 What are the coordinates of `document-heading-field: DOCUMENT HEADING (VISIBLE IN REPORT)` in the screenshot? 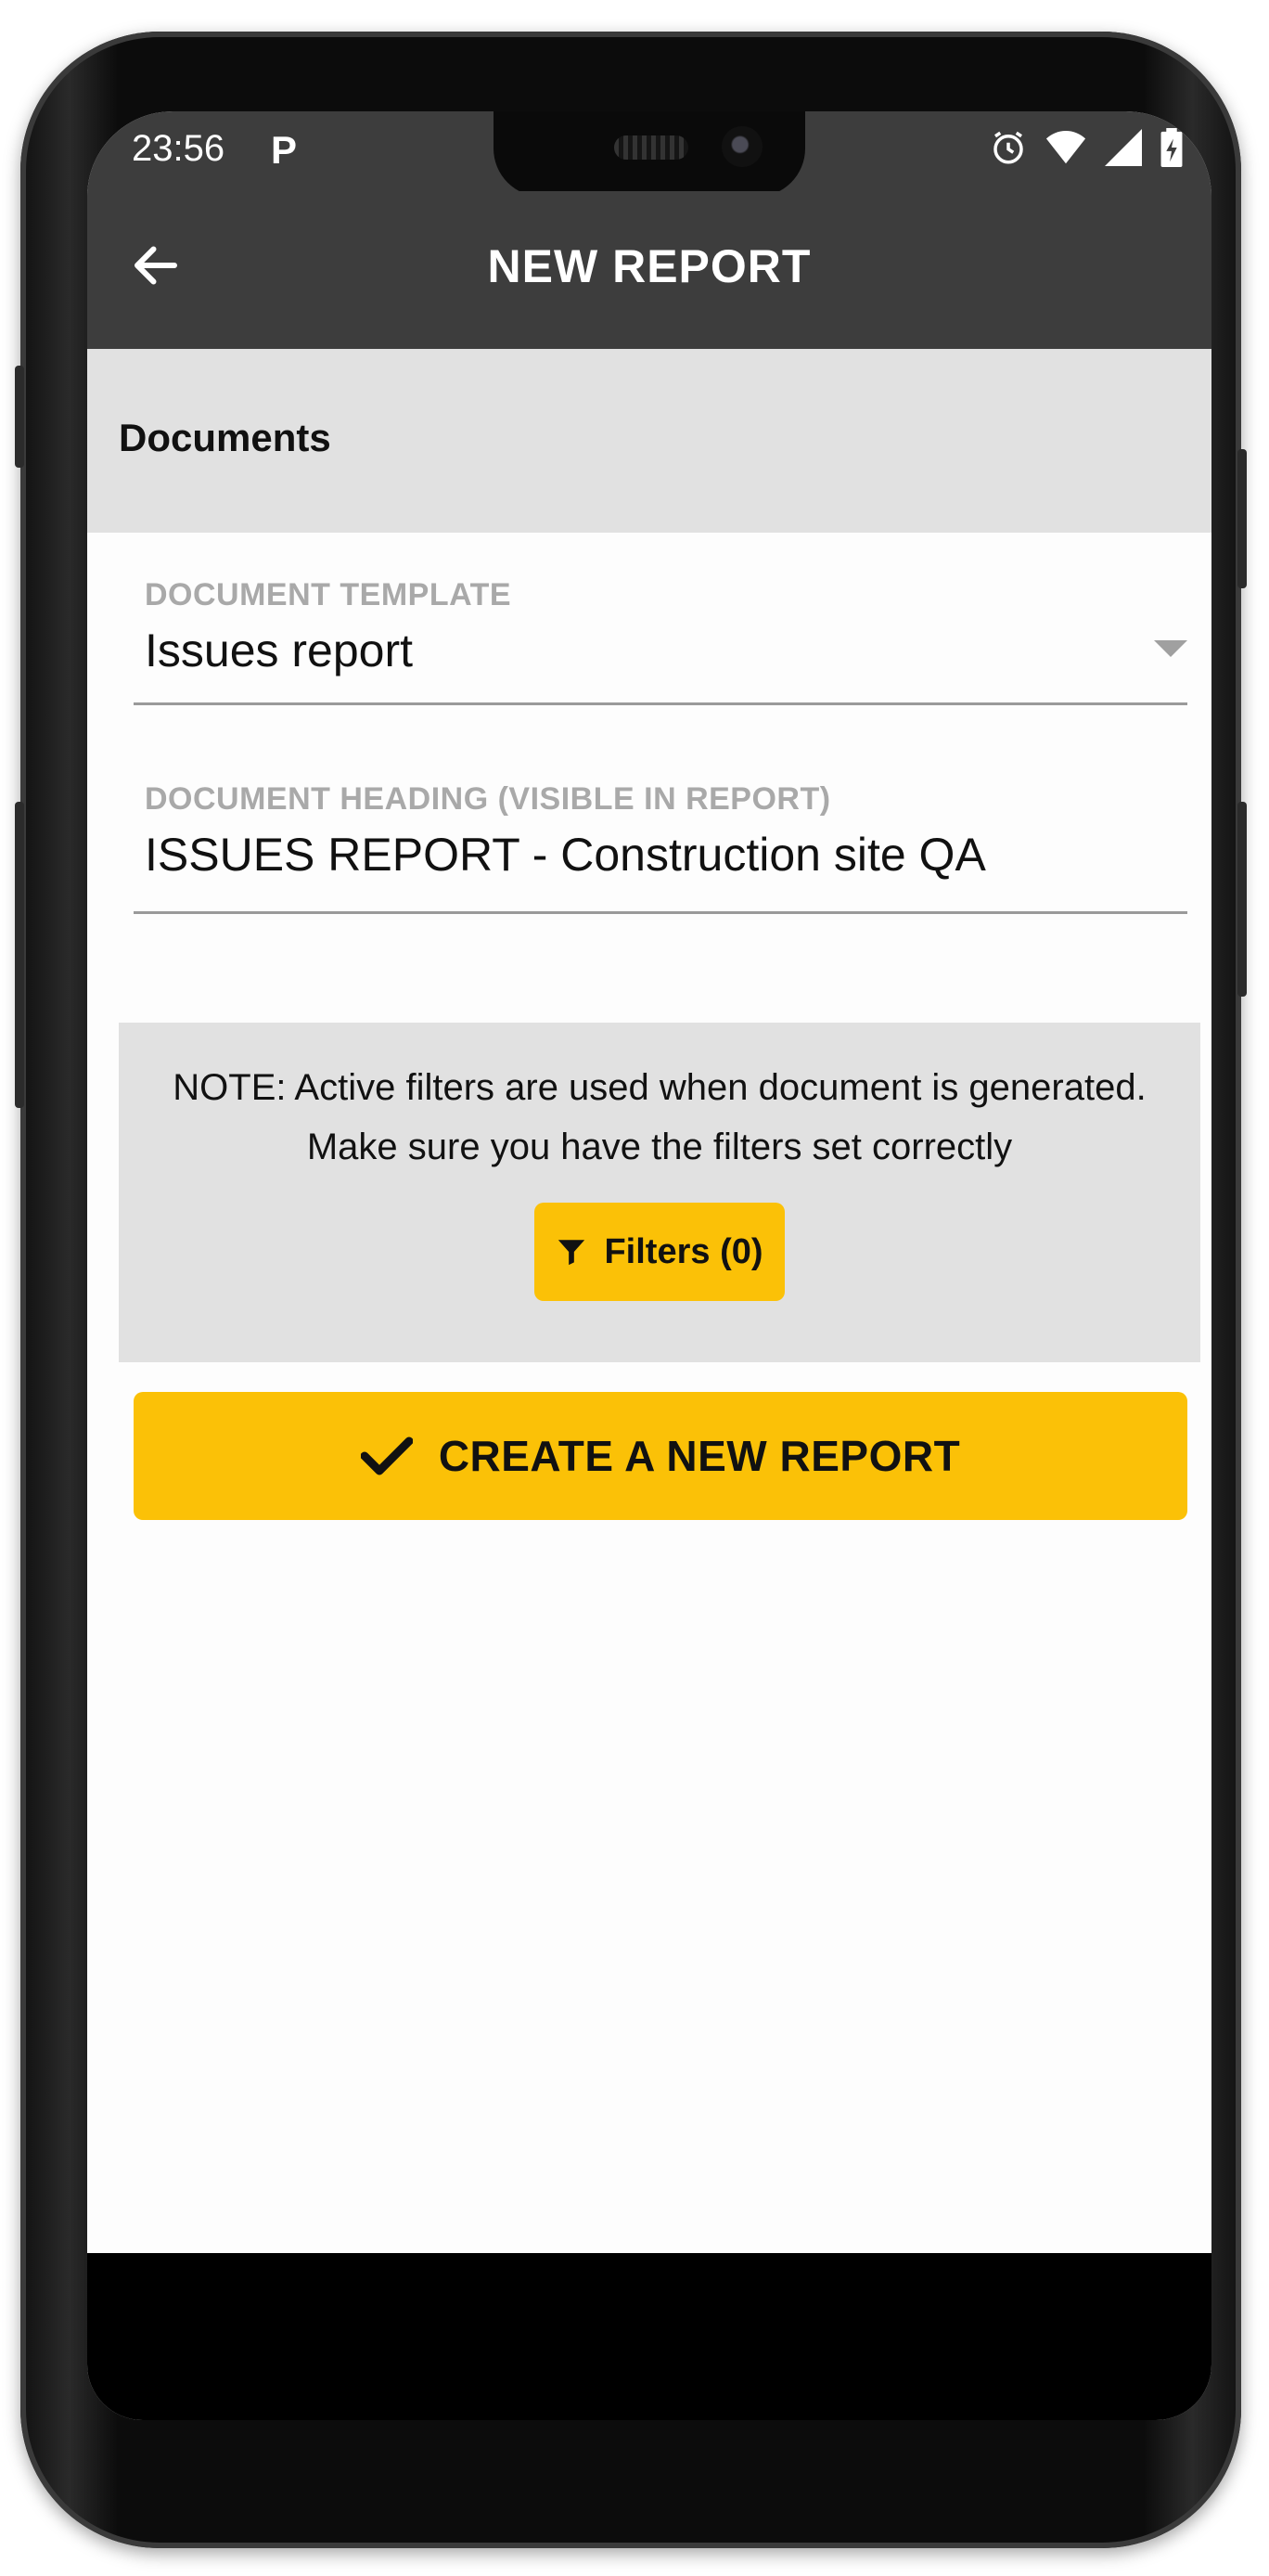 It's located at (661, 849).